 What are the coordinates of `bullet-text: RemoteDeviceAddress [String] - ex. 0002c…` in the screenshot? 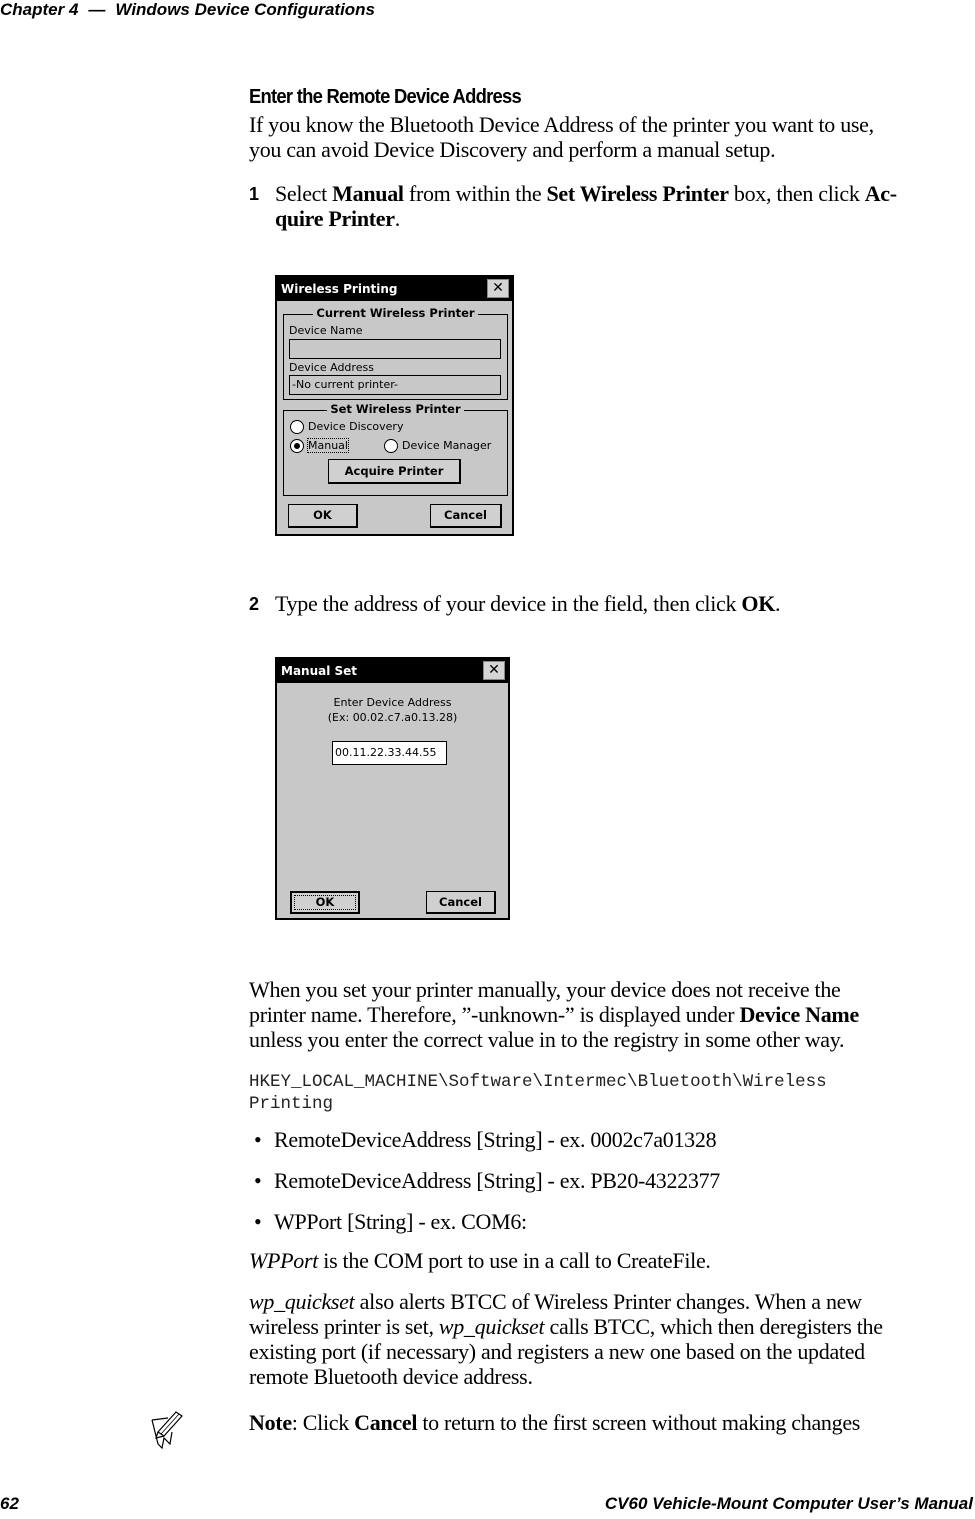 It's located at (495, 1139).